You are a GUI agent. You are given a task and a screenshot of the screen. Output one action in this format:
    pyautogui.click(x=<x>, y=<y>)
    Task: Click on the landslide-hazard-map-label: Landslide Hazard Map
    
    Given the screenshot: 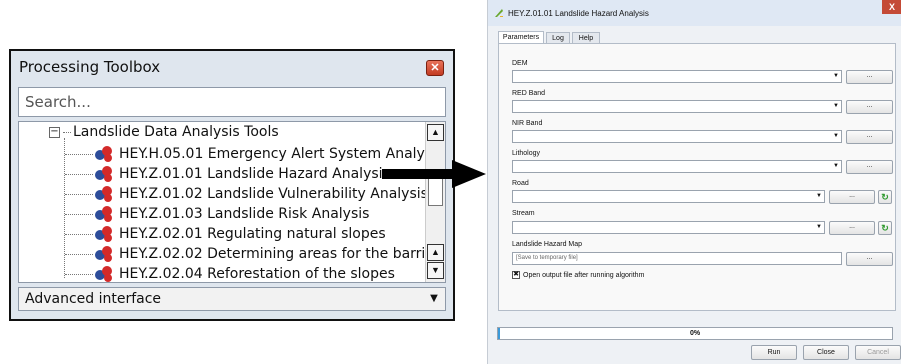 What is the action you would take?
    pyautogui.click(x=547, y=244)
    